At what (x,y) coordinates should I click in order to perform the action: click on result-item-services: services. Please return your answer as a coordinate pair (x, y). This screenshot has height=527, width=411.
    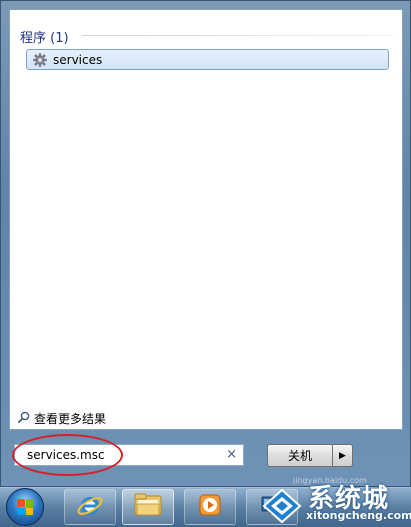
    Looking at the image, I should click on (207, 59).